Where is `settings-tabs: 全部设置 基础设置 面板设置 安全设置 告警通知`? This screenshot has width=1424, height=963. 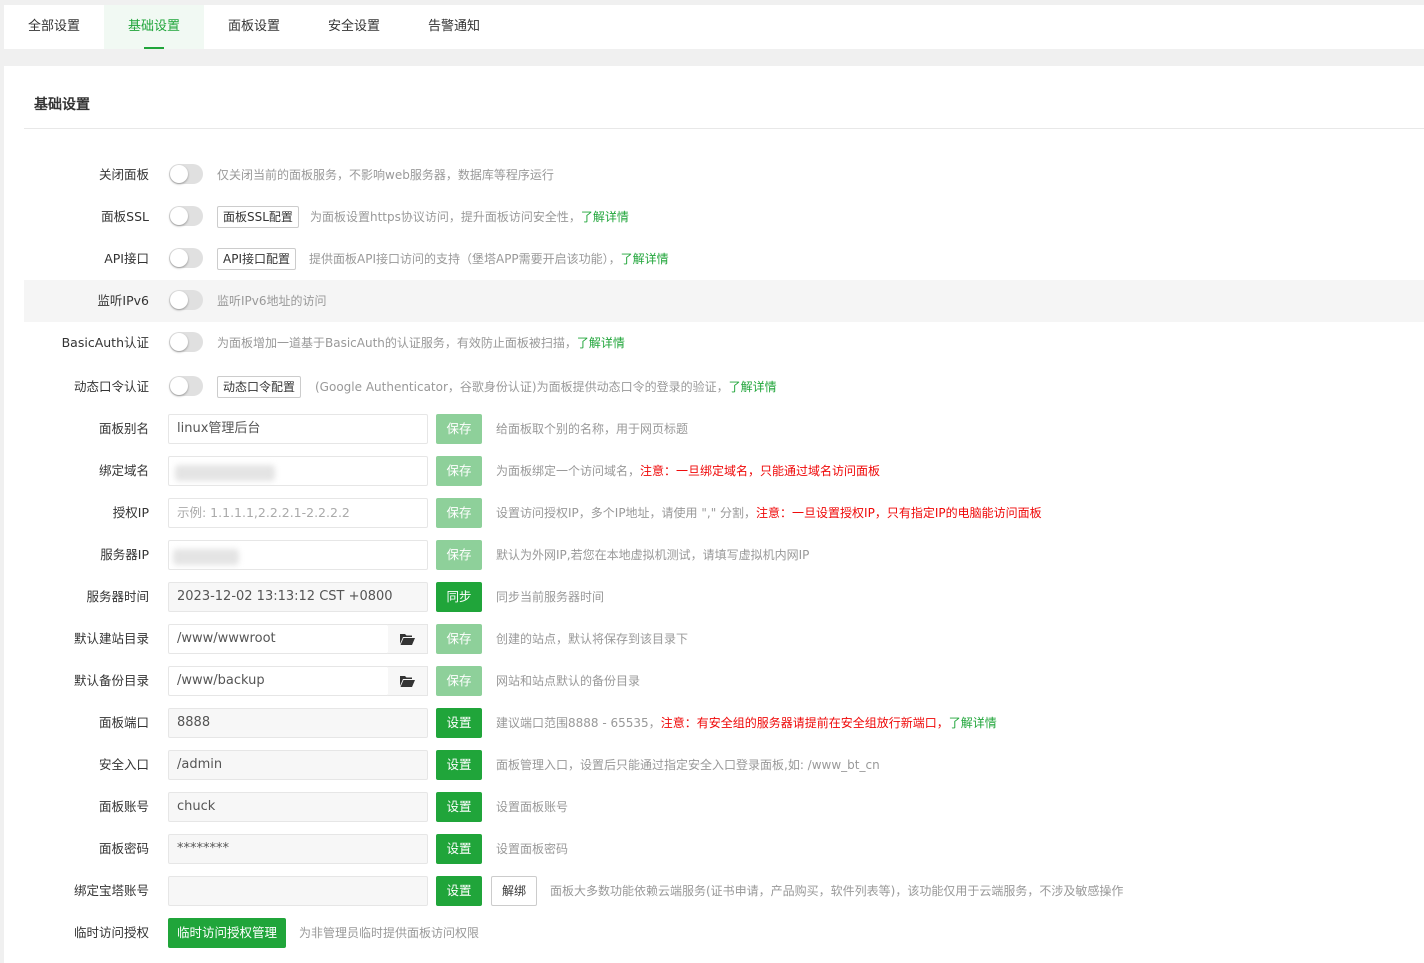 settings-tabs: 全部设置 基础设置 面板设置 安全设置 告警通知 is located at coordinates (714, 27).